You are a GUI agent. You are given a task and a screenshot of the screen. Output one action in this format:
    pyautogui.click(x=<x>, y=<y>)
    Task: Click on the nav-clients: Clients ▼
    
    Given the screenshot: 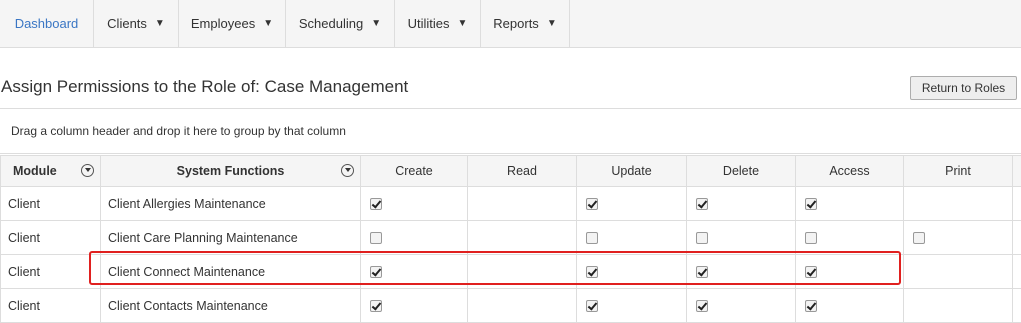 What is the action you would take?
    pyautogui.click(x=136, y=23)
    